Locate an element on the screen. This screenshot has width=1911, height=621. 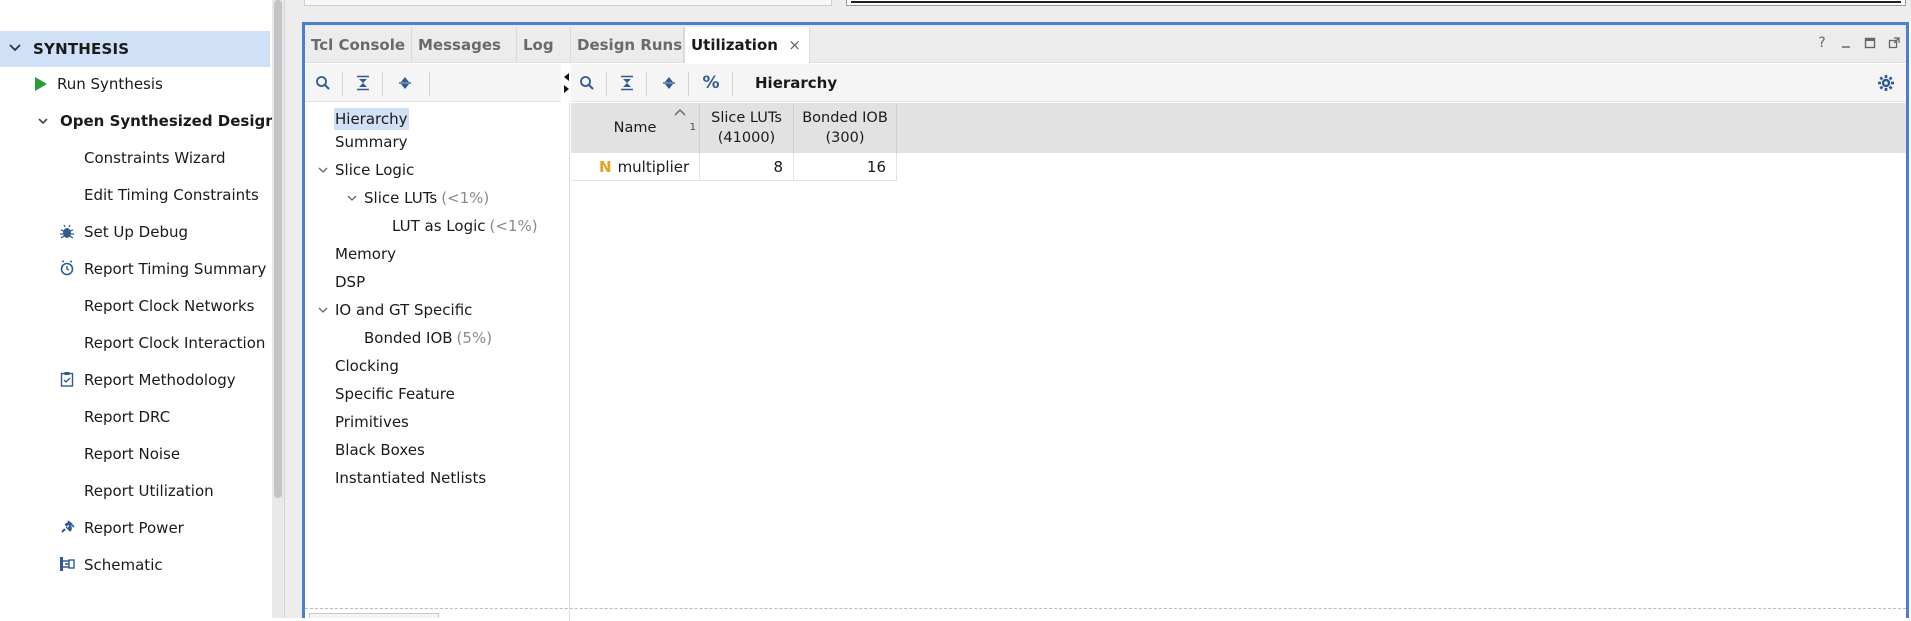
tree-item-black-boxes: Black Boxes is located at coordinates (380, 450).